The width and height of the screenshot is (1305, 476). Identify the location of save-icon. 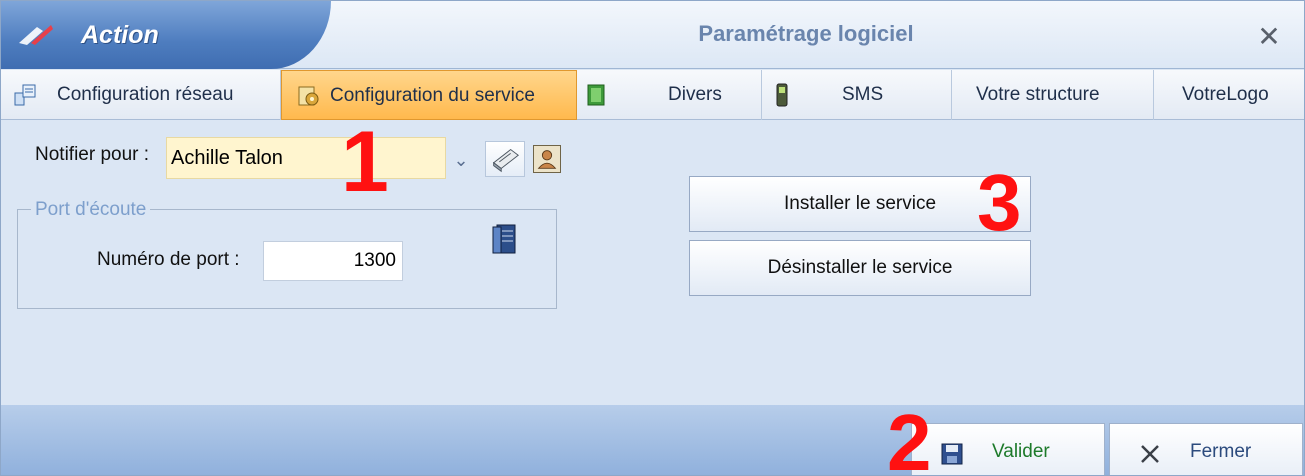
(952, 454).